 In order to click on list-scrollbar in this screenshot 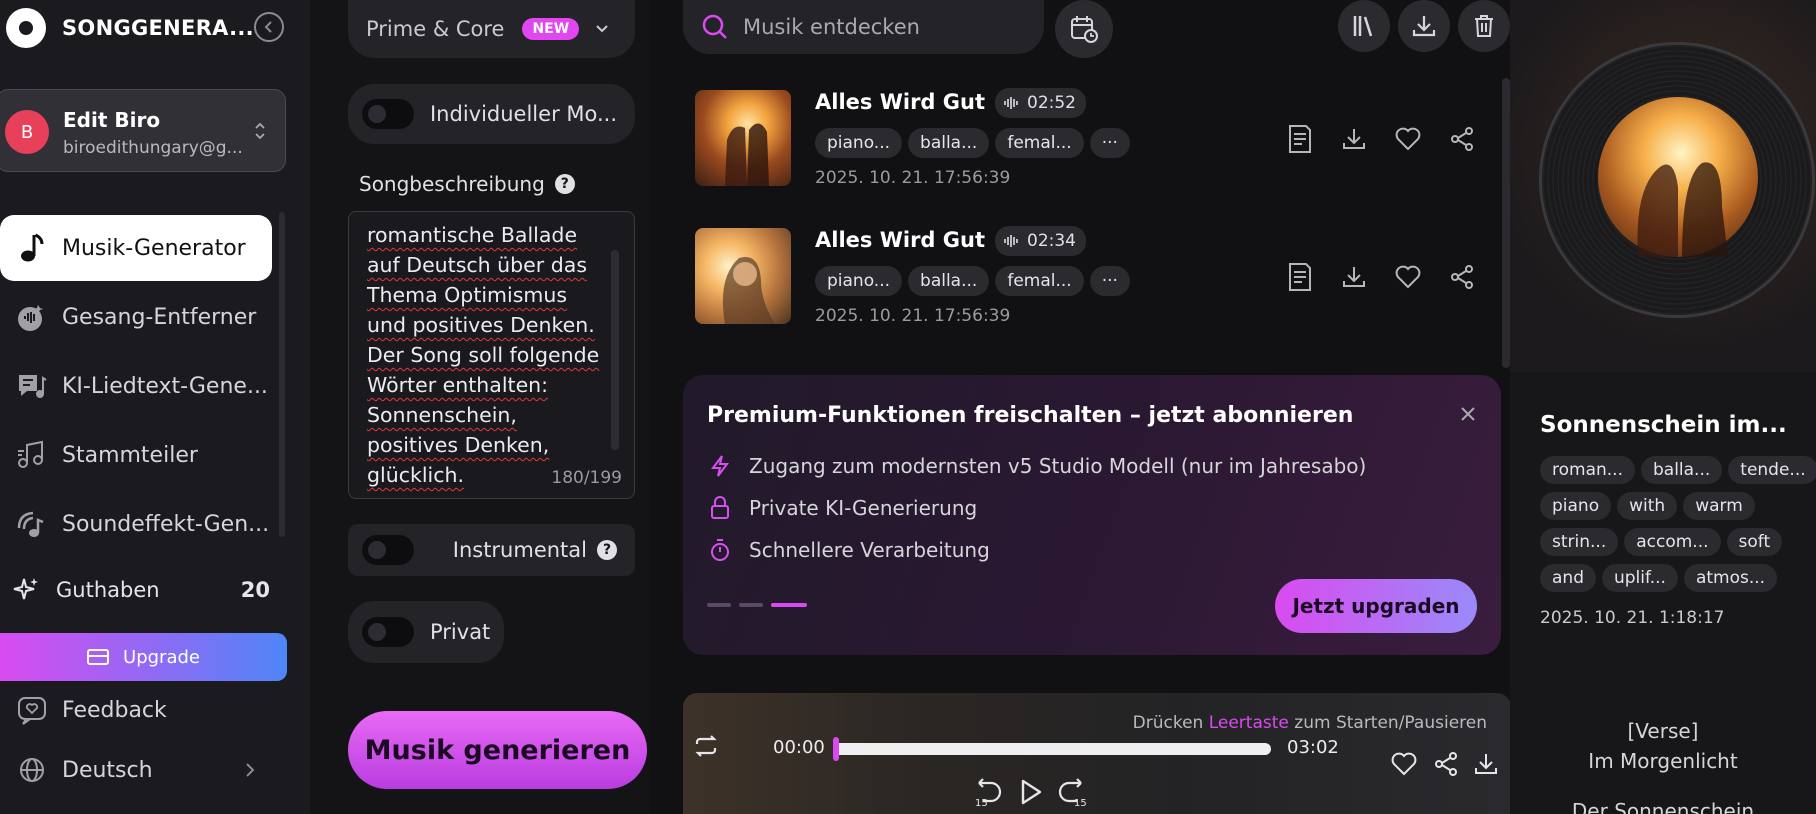, I will do `click(1506, 223)`.